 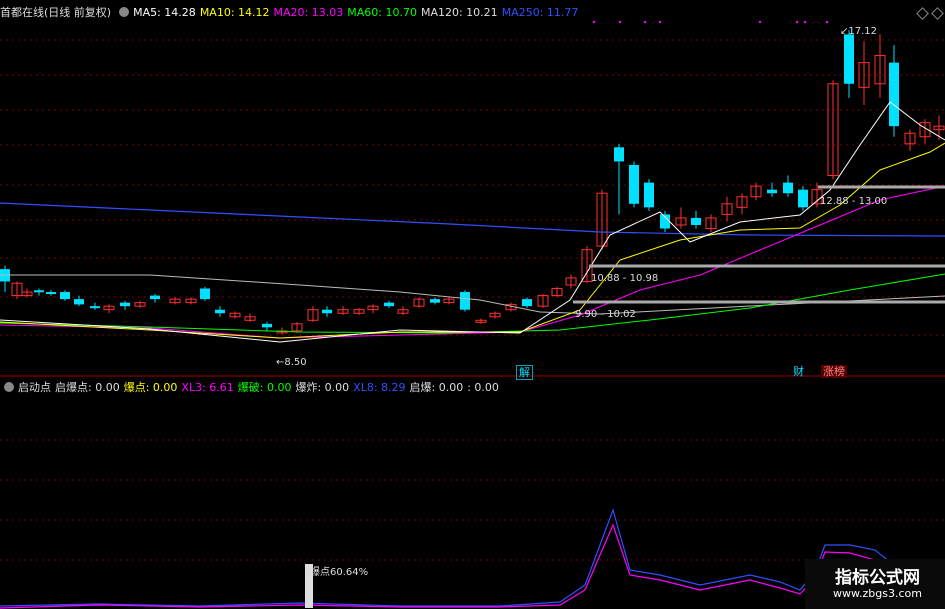 What do you see at coordinates (339, 572) in the screenshot?
I see `percent-label: 爆点60.64%` at bounding box center [339, 572].